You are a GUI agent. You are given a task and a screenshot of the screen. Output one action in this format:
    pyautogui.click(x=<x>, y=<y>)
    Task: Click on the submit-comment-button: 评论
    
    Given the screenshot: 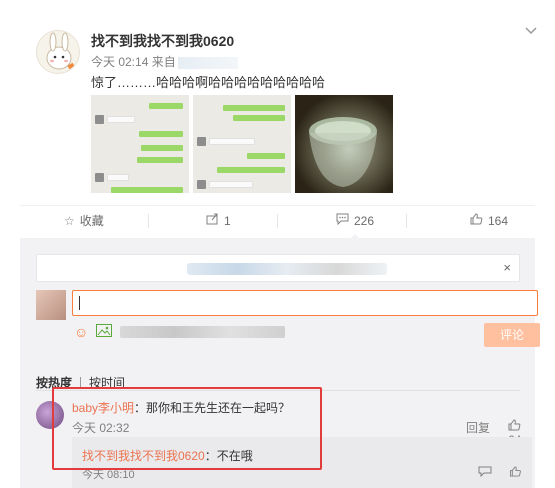 What is the action you would take?
    pyautogui.click(x=512, y=335)
    